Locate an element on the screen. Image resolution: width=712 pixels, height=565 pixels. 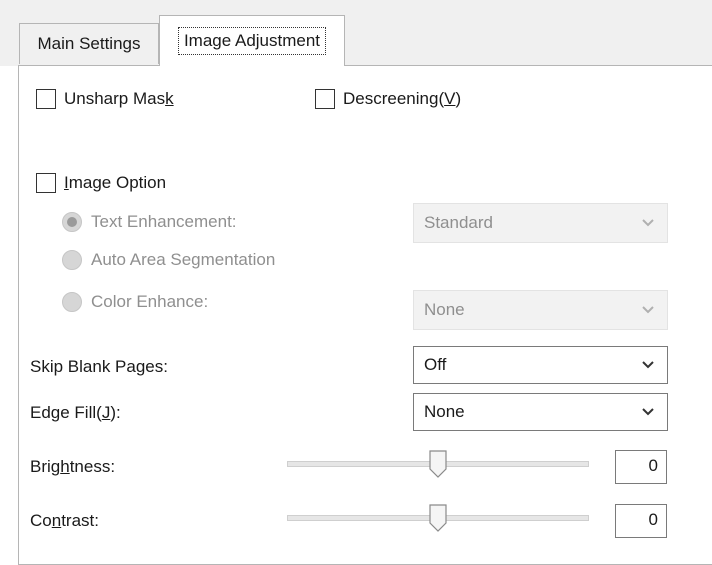
text-enhancement-radio is located at coordinates (72, 222).